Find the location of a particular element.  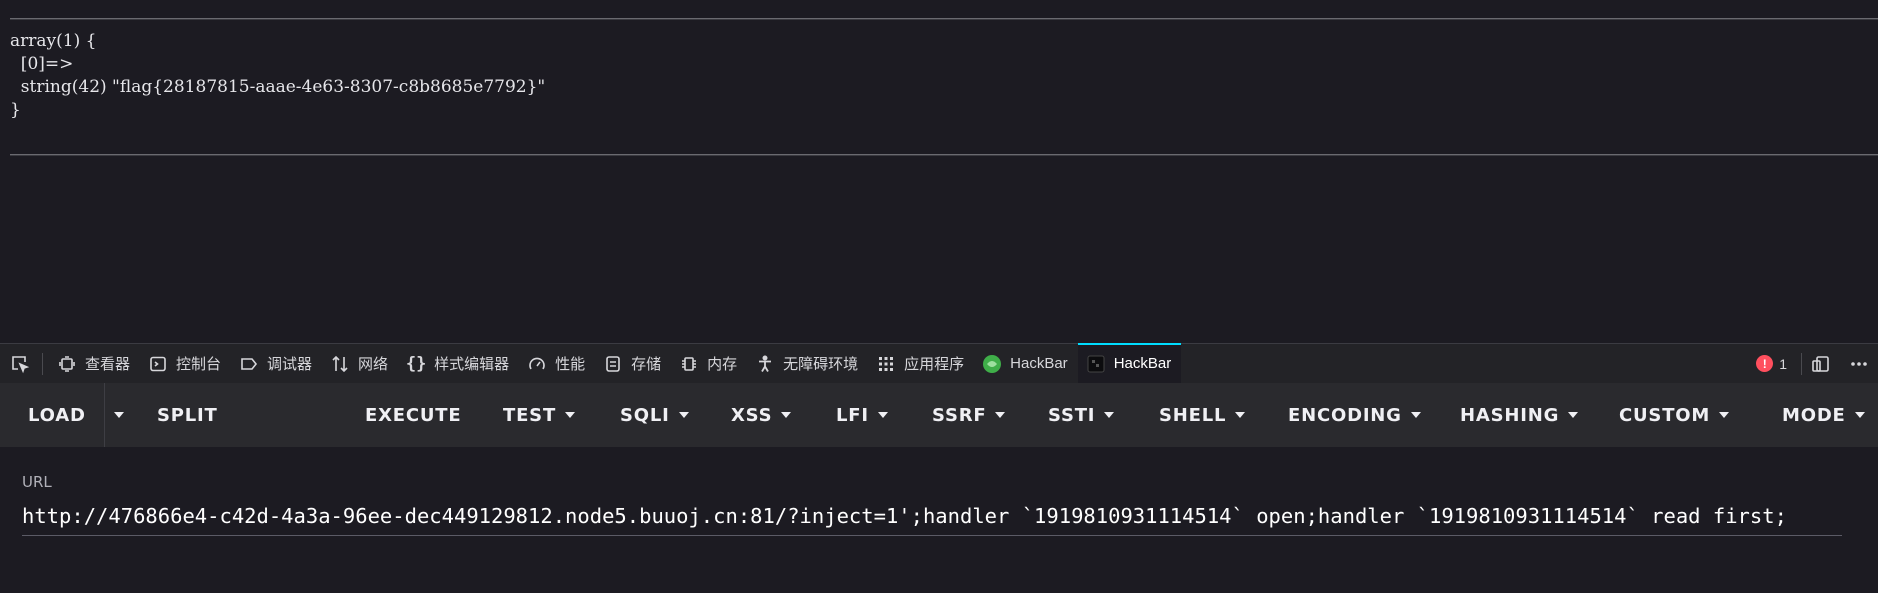

execute-button: EXECUTE is located at coordinates (434, 415).